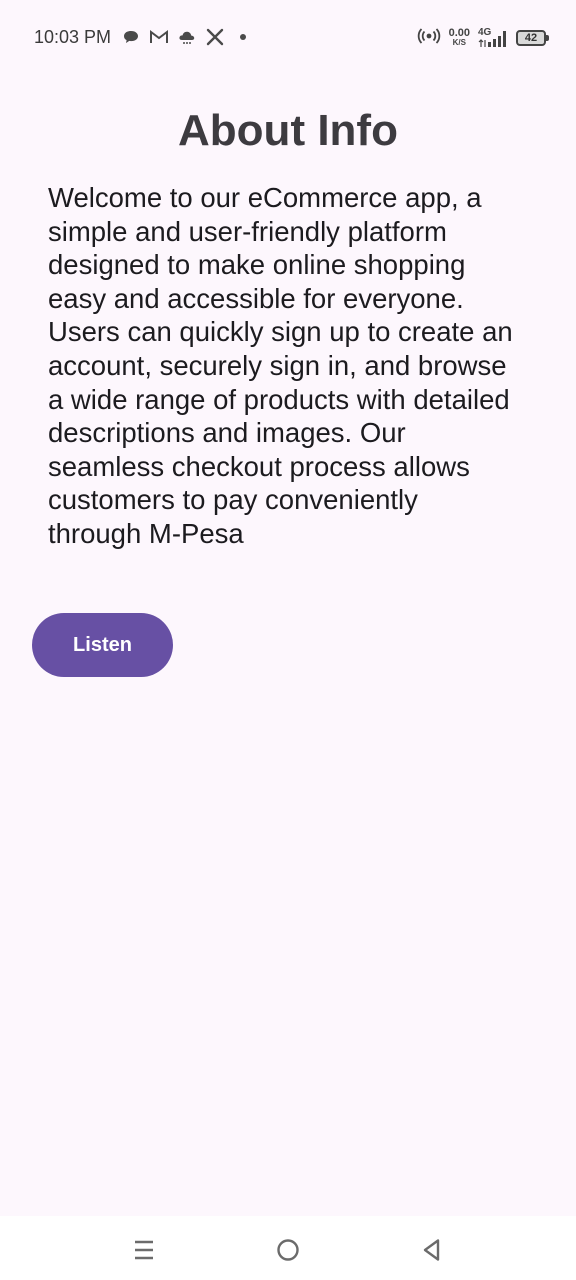 The image size is (576, 1280). I want to click on page-title: About Info, so click(288, 130).